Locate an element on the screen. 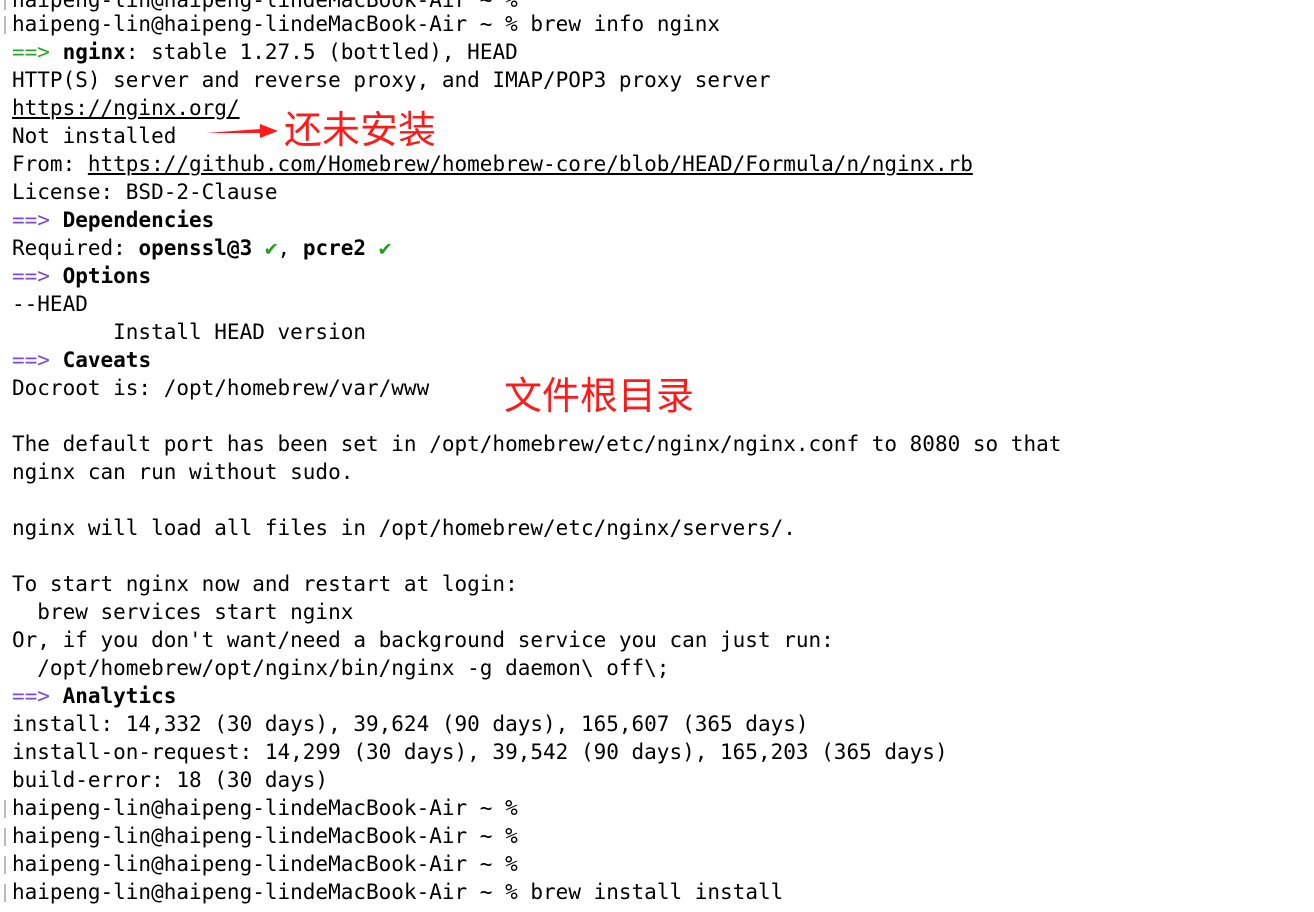  docroot-line: Docroot is: /opt/homebrew/var/www is located at coordinates (221, 388).